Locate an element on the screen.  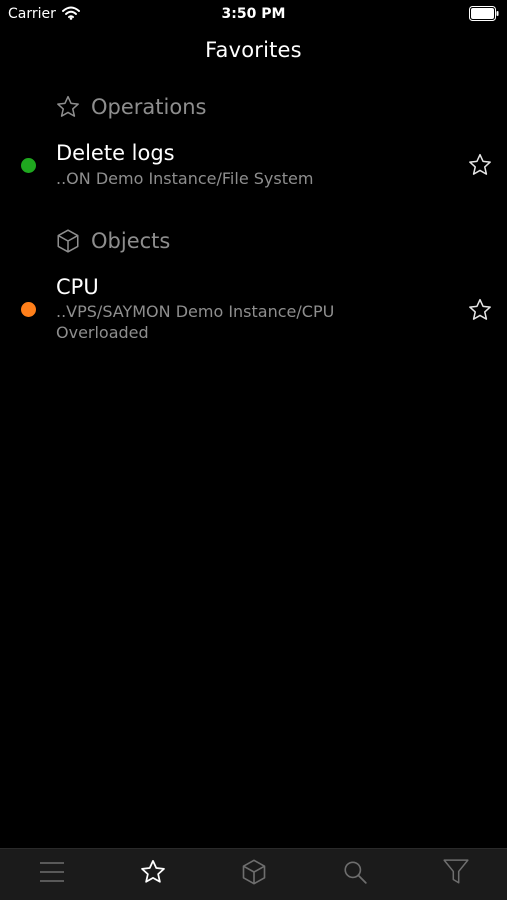
search-icon is located at coordinates (355, 874).